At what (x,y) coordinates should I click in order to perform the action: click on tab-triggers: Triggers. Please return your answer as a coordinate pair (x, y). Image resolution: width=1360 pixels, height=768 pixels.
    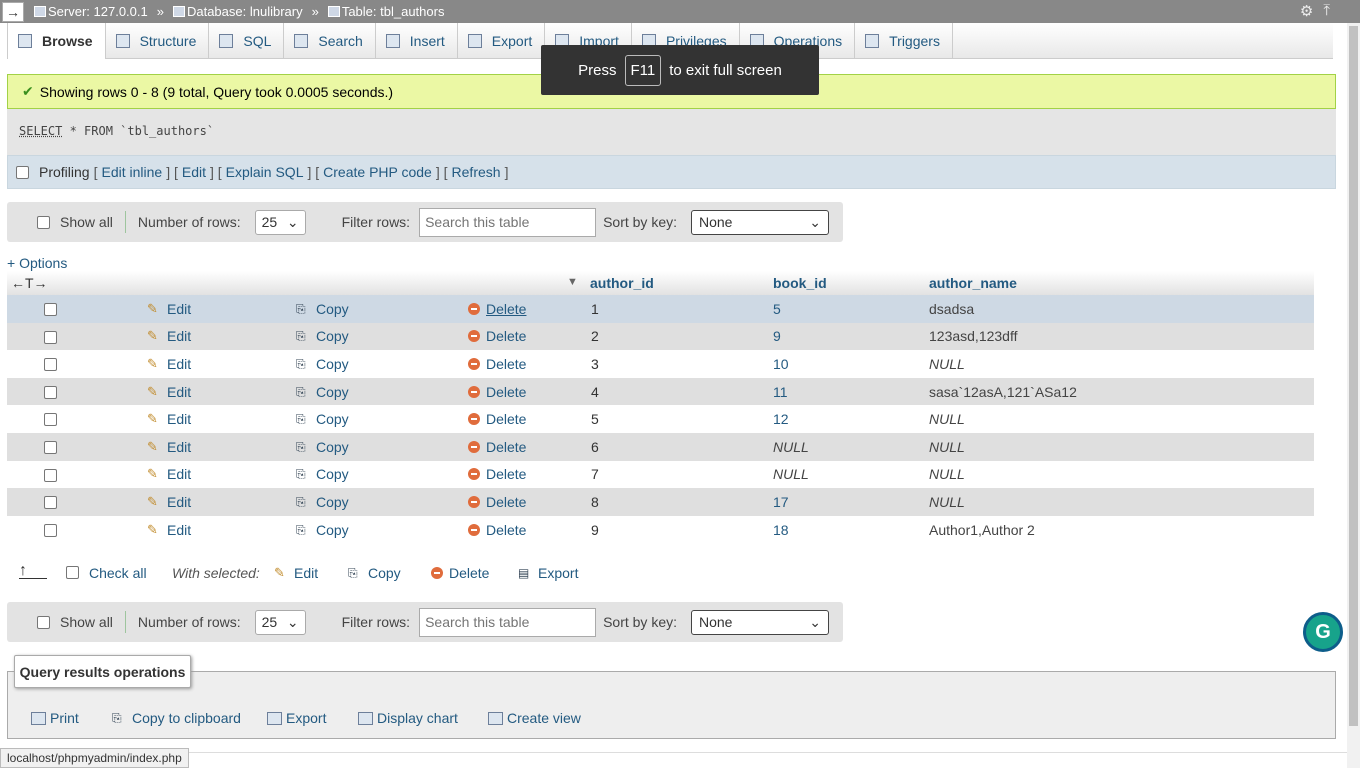
    Looking at the image, I should click on (904, 41).